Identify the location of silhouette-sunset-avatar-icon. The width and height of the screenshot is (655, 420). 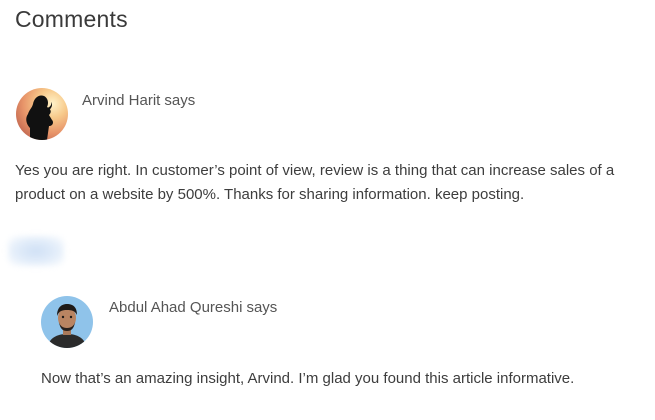
(42, 114).